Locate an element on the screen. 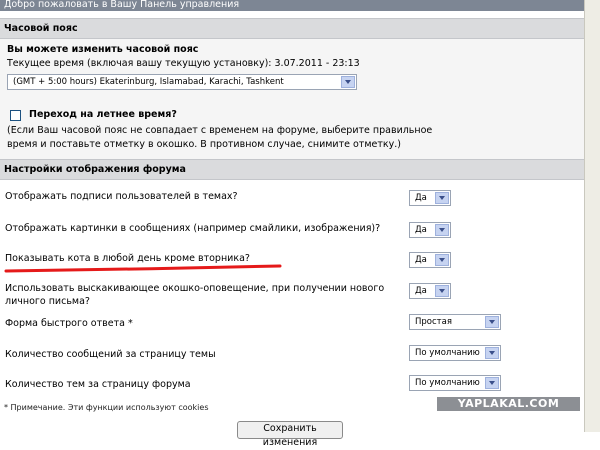 The image size is (600, 450). popup-select: Да is located at coordinates (430, 291).